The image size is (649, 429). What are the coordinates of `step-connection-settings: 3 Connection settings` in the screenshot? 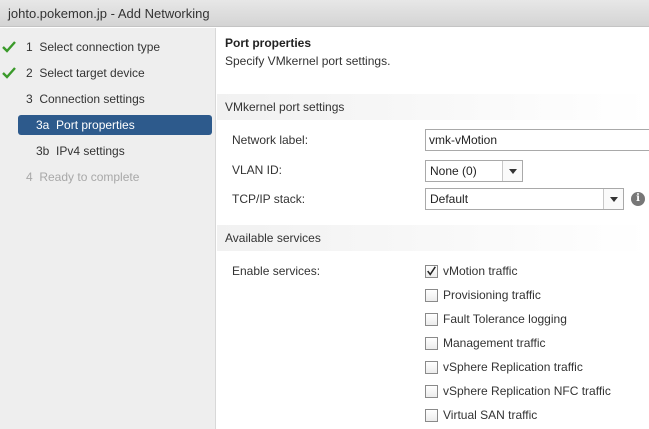 It's located at (85, 99).